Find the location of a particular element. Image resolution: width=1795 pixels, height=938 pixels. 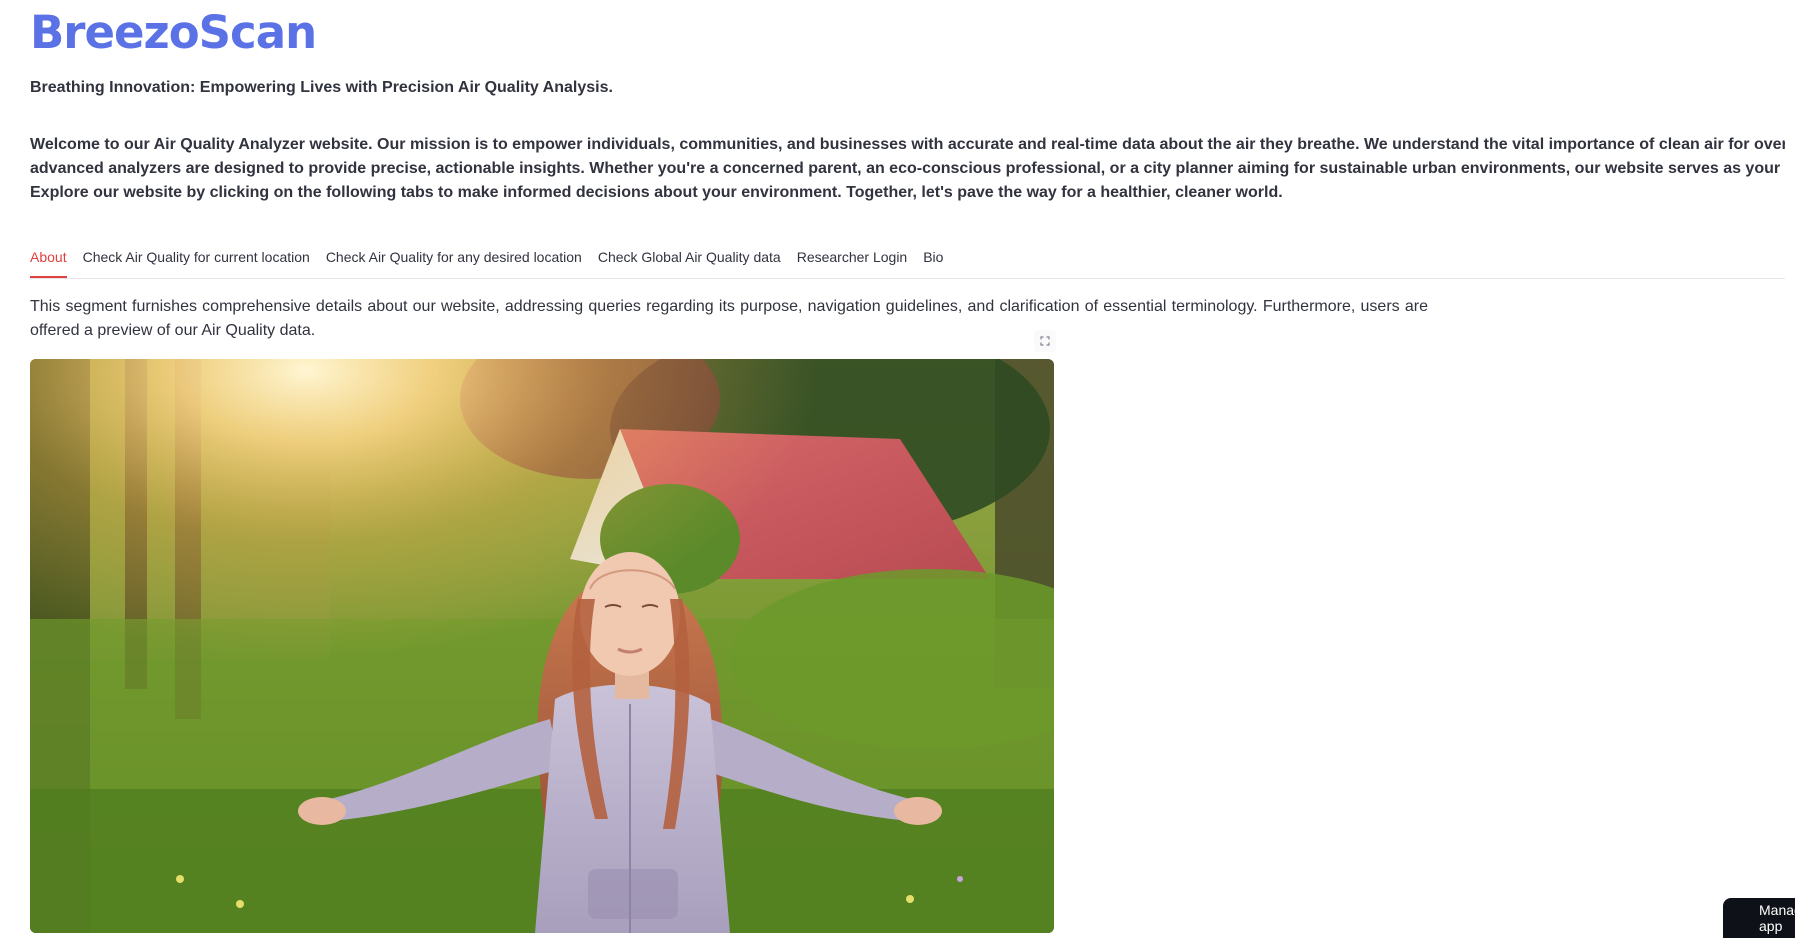

tab-bio: Bio is located at coordinates (933, 260).